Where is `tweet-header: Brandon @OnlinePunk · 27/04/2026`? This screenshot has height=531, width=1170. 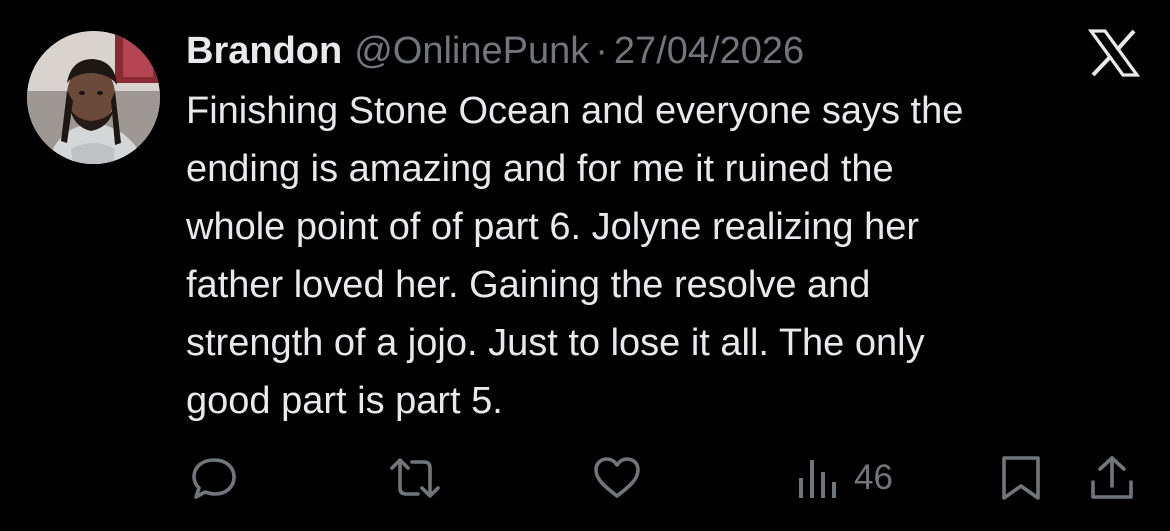
tweet-header: Brandon @OnlinePunk · 27/04/2026 is located at coordinates (495, 51).